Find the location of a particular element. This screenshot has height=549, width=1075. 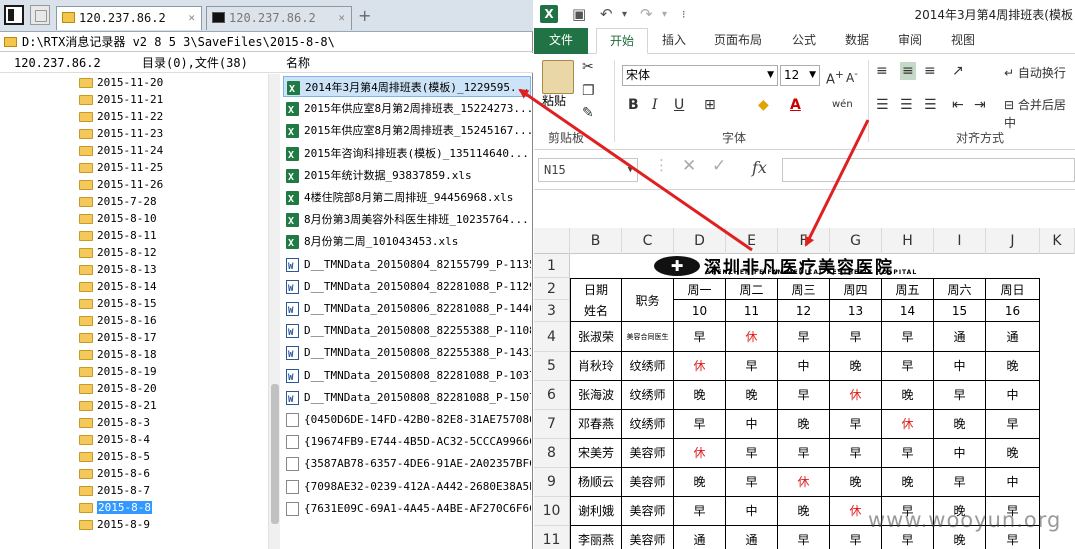

day-number-cell: 16 is located at coordinates (1013, 311).